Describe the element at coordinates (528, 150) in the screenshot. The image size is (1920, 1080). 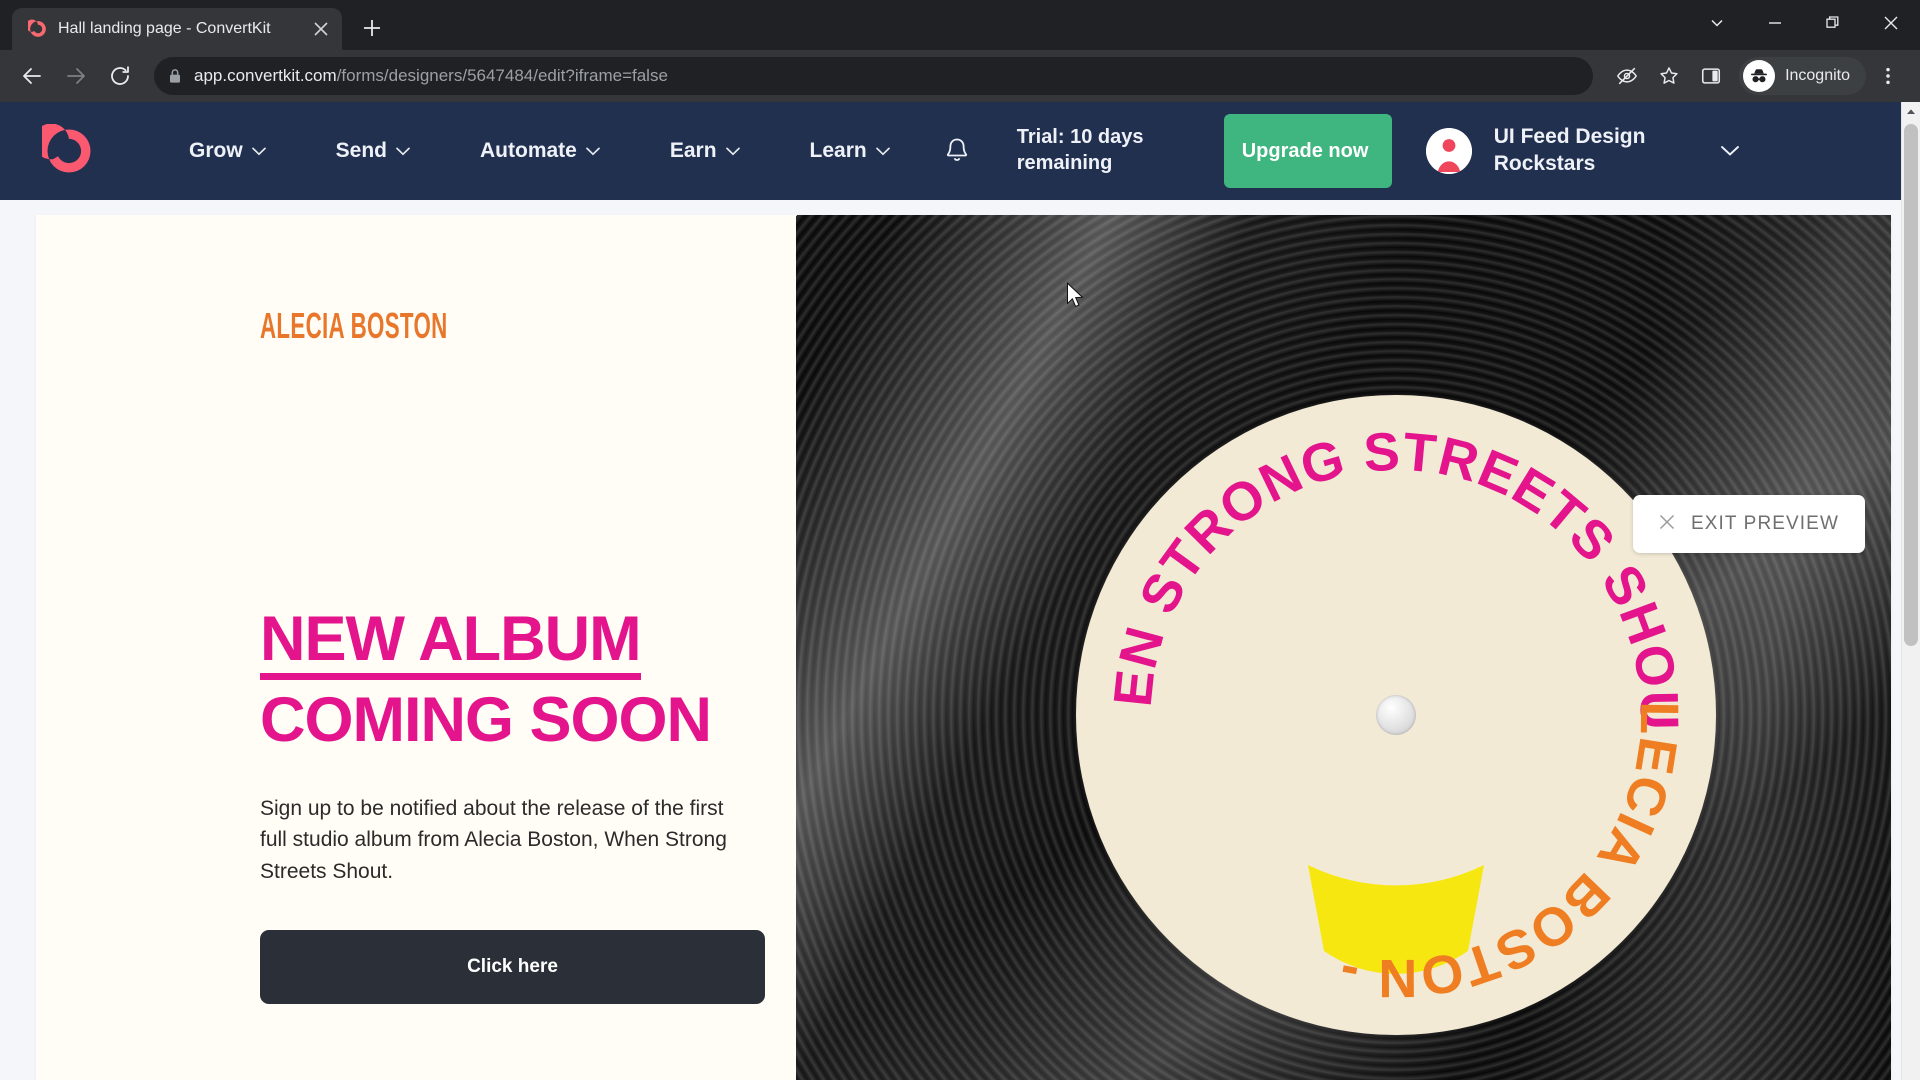
I see `nav-item-label: Automate` at that location.